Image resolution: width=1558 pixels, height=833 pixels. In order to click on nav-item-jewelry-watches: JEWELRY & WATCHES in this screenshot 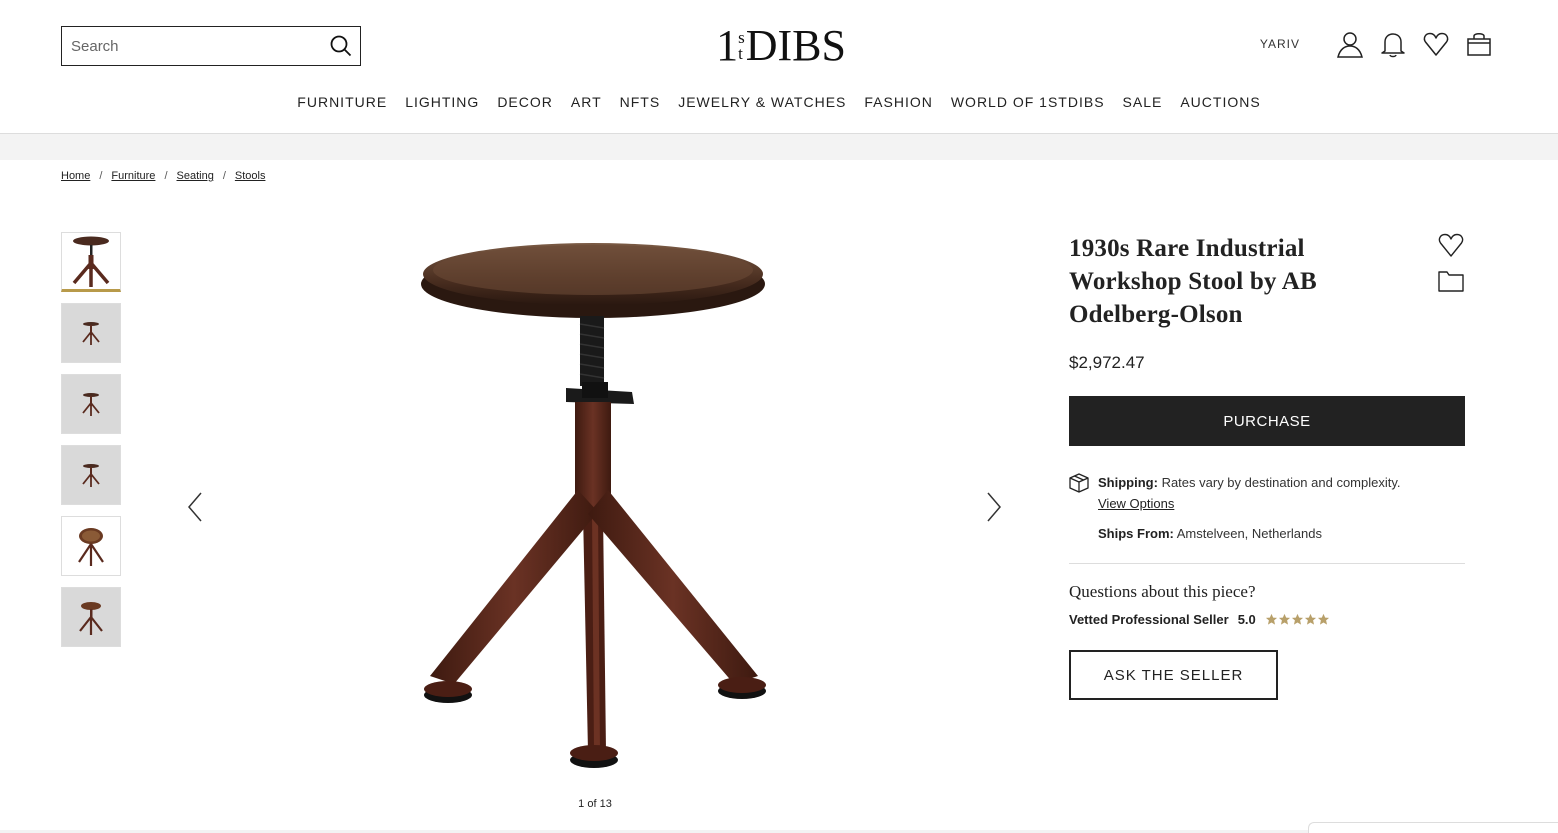, I will do `click(762, 102)`.